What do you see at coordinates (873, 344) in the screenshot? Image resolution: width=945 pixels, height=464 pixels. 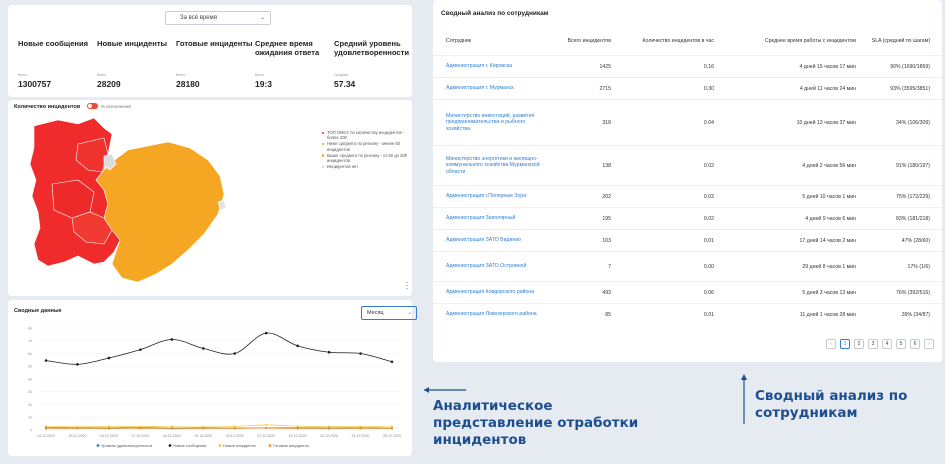 I see `page-button: 3` at bounding box center [873, 344].